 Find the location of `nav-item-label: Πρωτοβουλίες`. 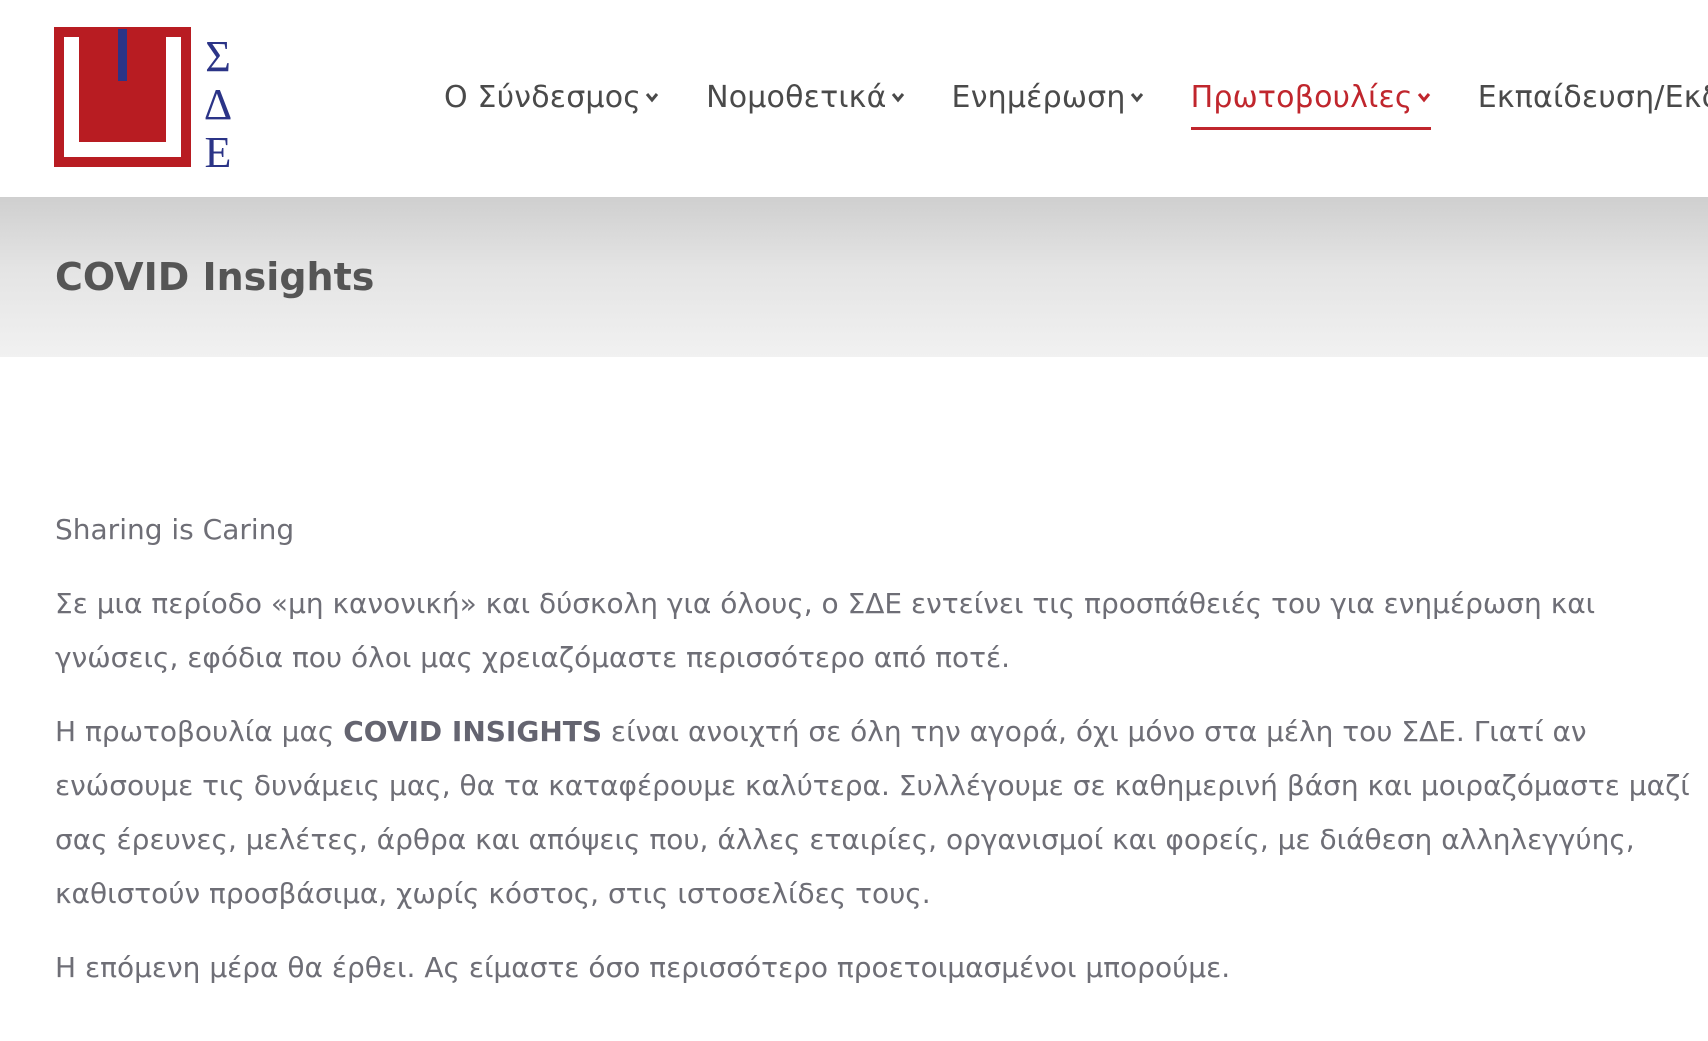

nav-item-label: Πρωτοβουλίες is located at coordinates (1301, 97).